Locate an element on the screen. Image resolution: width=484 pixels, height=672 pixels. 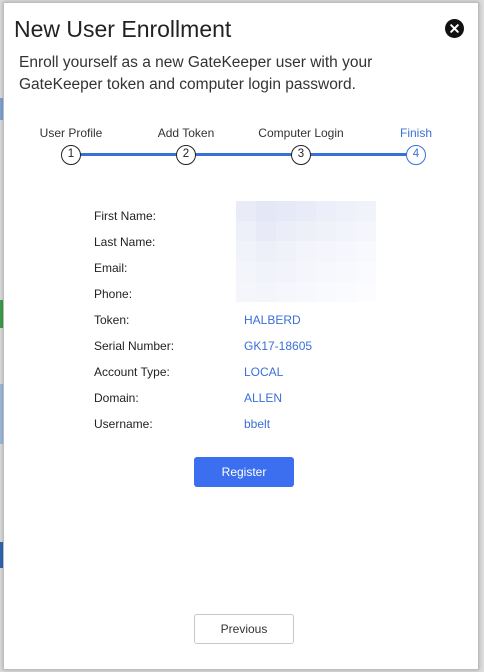
step-label-add-token: Add Token is located at coordinates (186, 133).